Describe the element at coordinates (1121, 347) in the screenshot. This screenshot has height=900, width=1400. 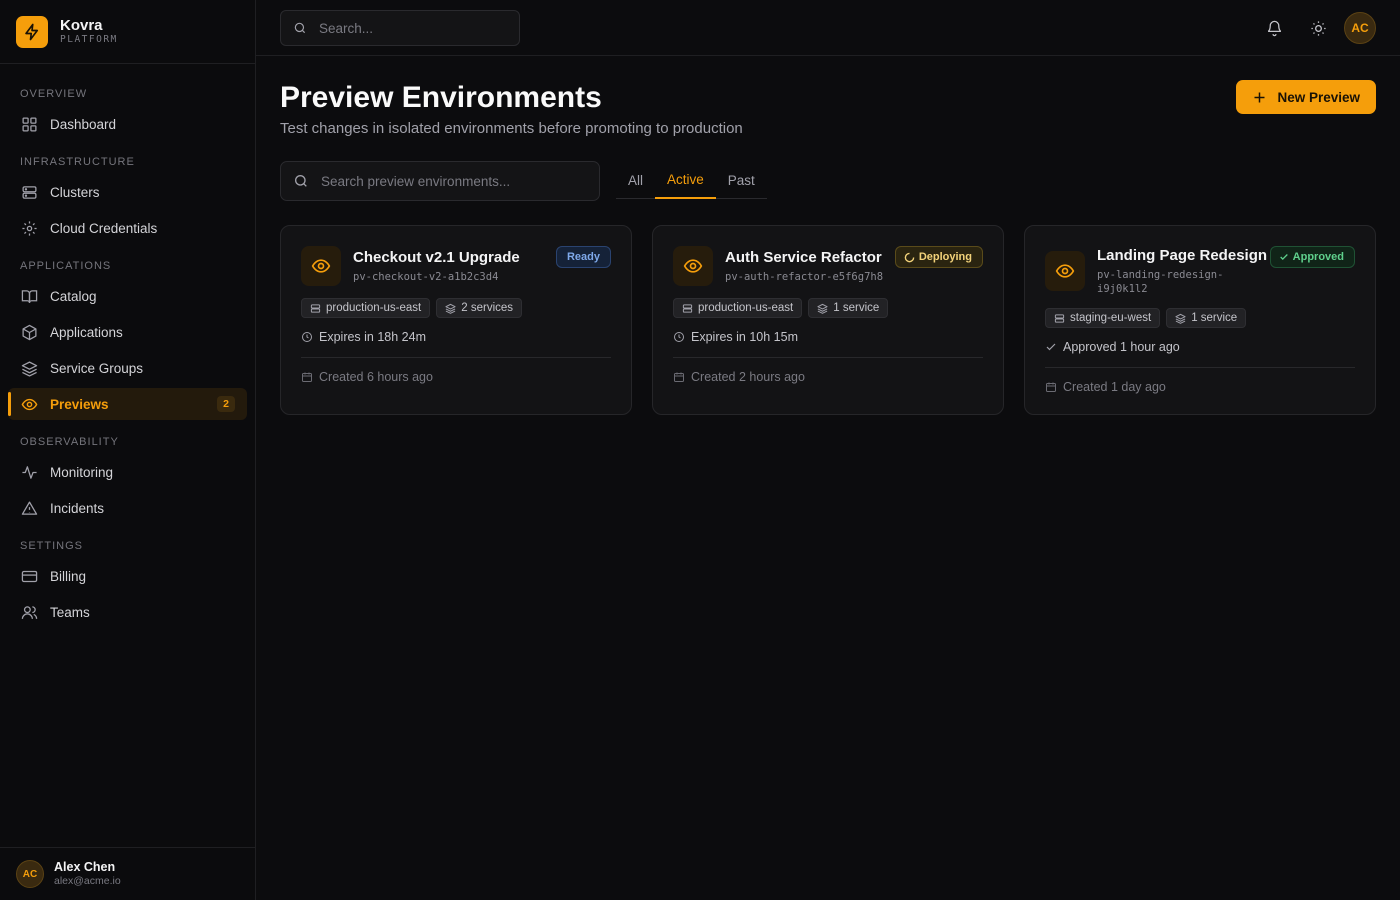
I see `approved-text: Approved 1 hour ago` at that location.